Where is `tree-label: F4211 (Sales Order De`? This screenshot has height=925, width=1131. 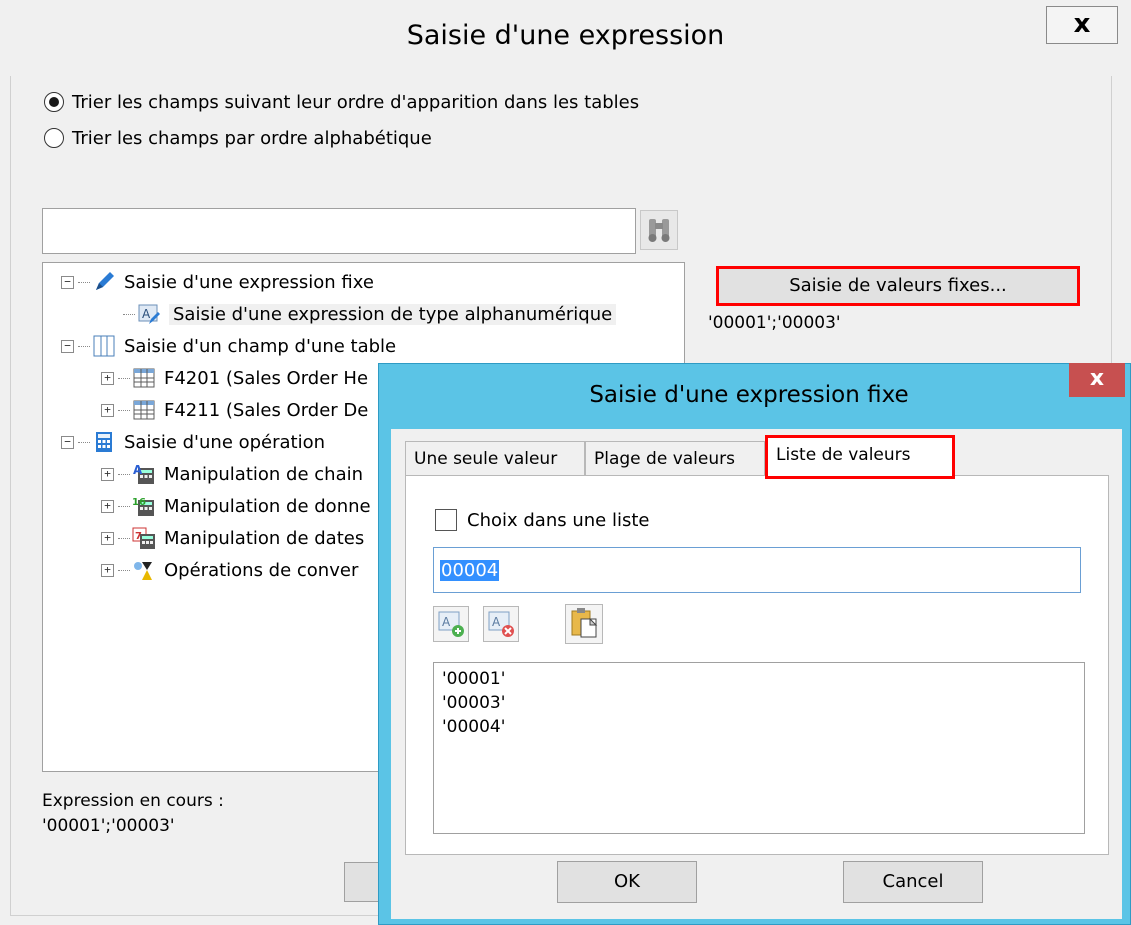
tree-label: F4211 (Sales Order De is located at coordinates (266, 410).